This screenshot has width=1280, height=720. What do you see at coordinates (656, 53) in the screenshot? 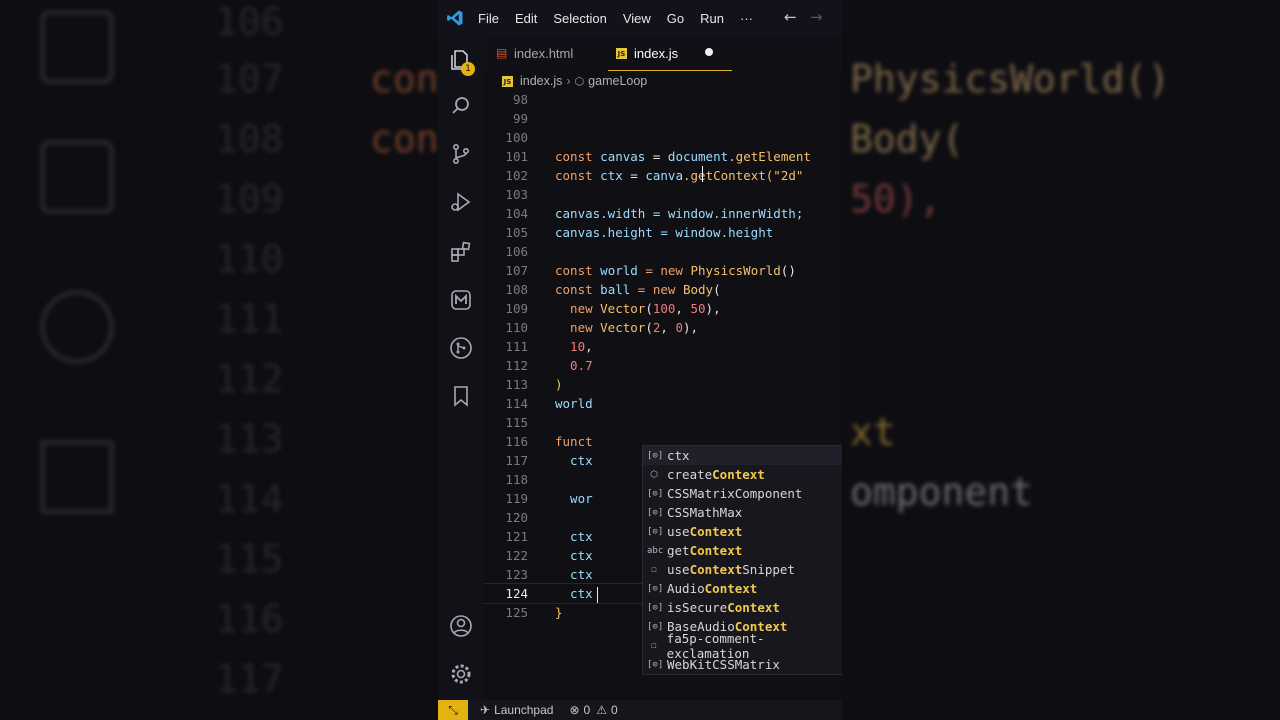
I see `tab-label: index.js` at bounding box center [656, 53].